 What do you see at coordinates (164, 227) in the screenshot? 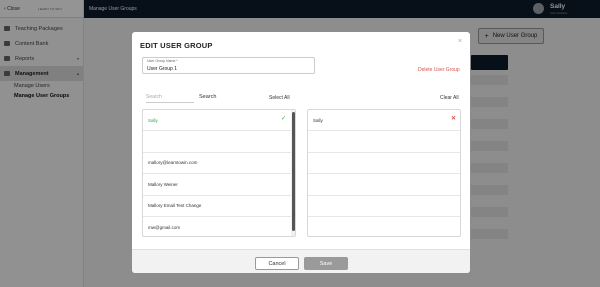
I see `list-item-label: mw@gmail.com` at bounding box center [164, 227].